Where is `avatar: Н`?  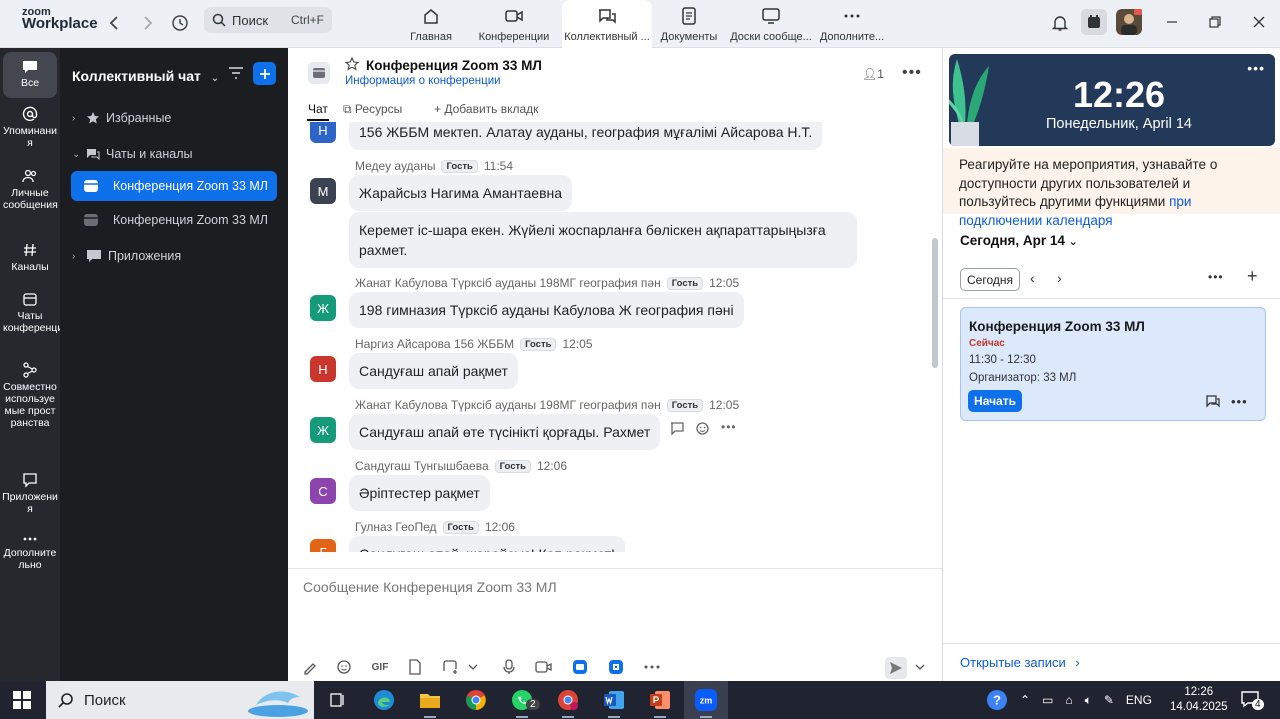
avatar: Н is located at coordinates (323, 369).